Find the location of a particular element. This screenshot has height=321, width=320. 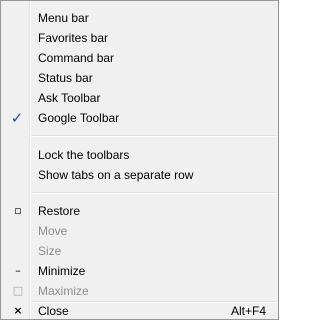

menu-item-size: Size is located at coordinates (139, 251).